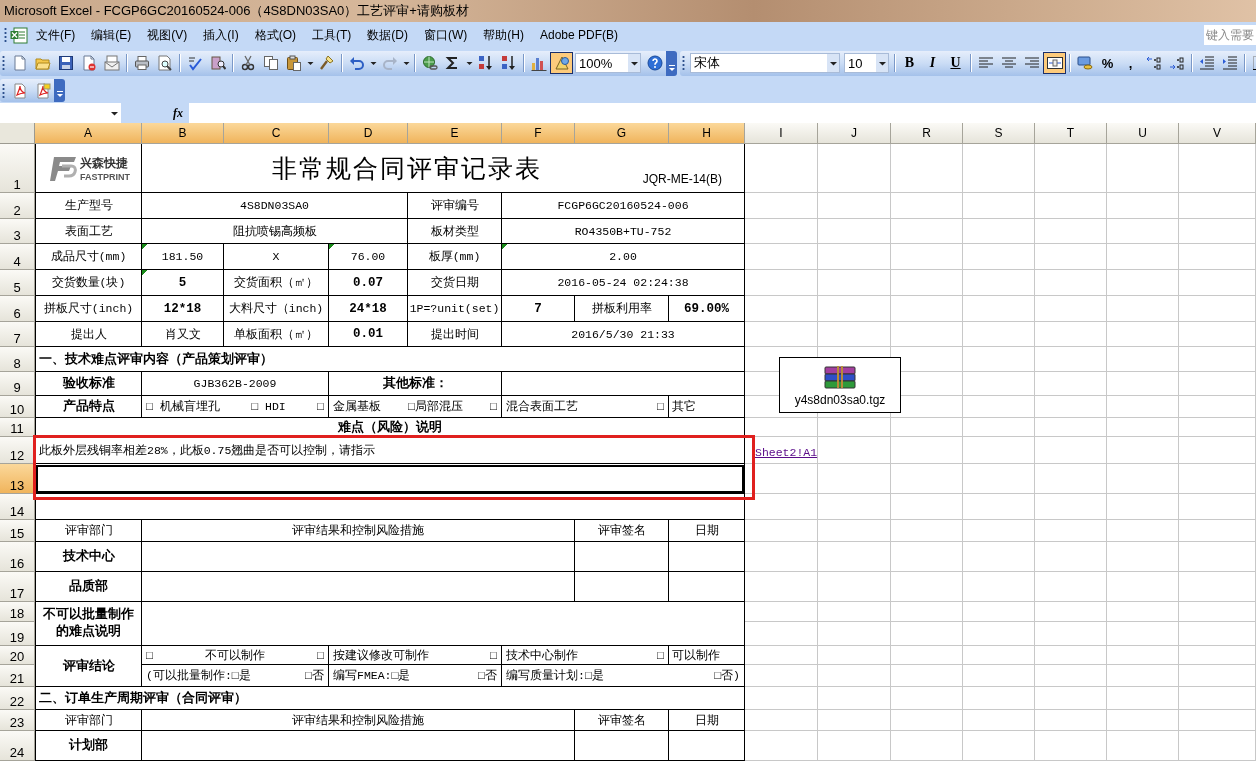 The width and height of the screenshot is (1256, 761). Describe the element at coordinates (17, 334) in the screenshot. I see `row-header: 7` at that location.